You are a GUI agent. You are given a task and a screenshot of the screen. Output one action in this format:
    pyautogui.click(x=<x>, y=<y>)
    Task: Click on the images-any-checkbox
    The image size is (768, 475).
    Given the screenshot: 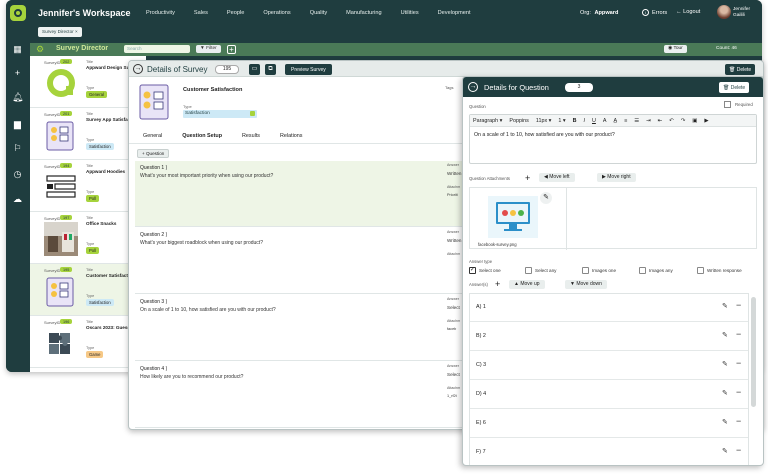 What is the action you would take?
    pyautogui.click(x=642, y=270)
    